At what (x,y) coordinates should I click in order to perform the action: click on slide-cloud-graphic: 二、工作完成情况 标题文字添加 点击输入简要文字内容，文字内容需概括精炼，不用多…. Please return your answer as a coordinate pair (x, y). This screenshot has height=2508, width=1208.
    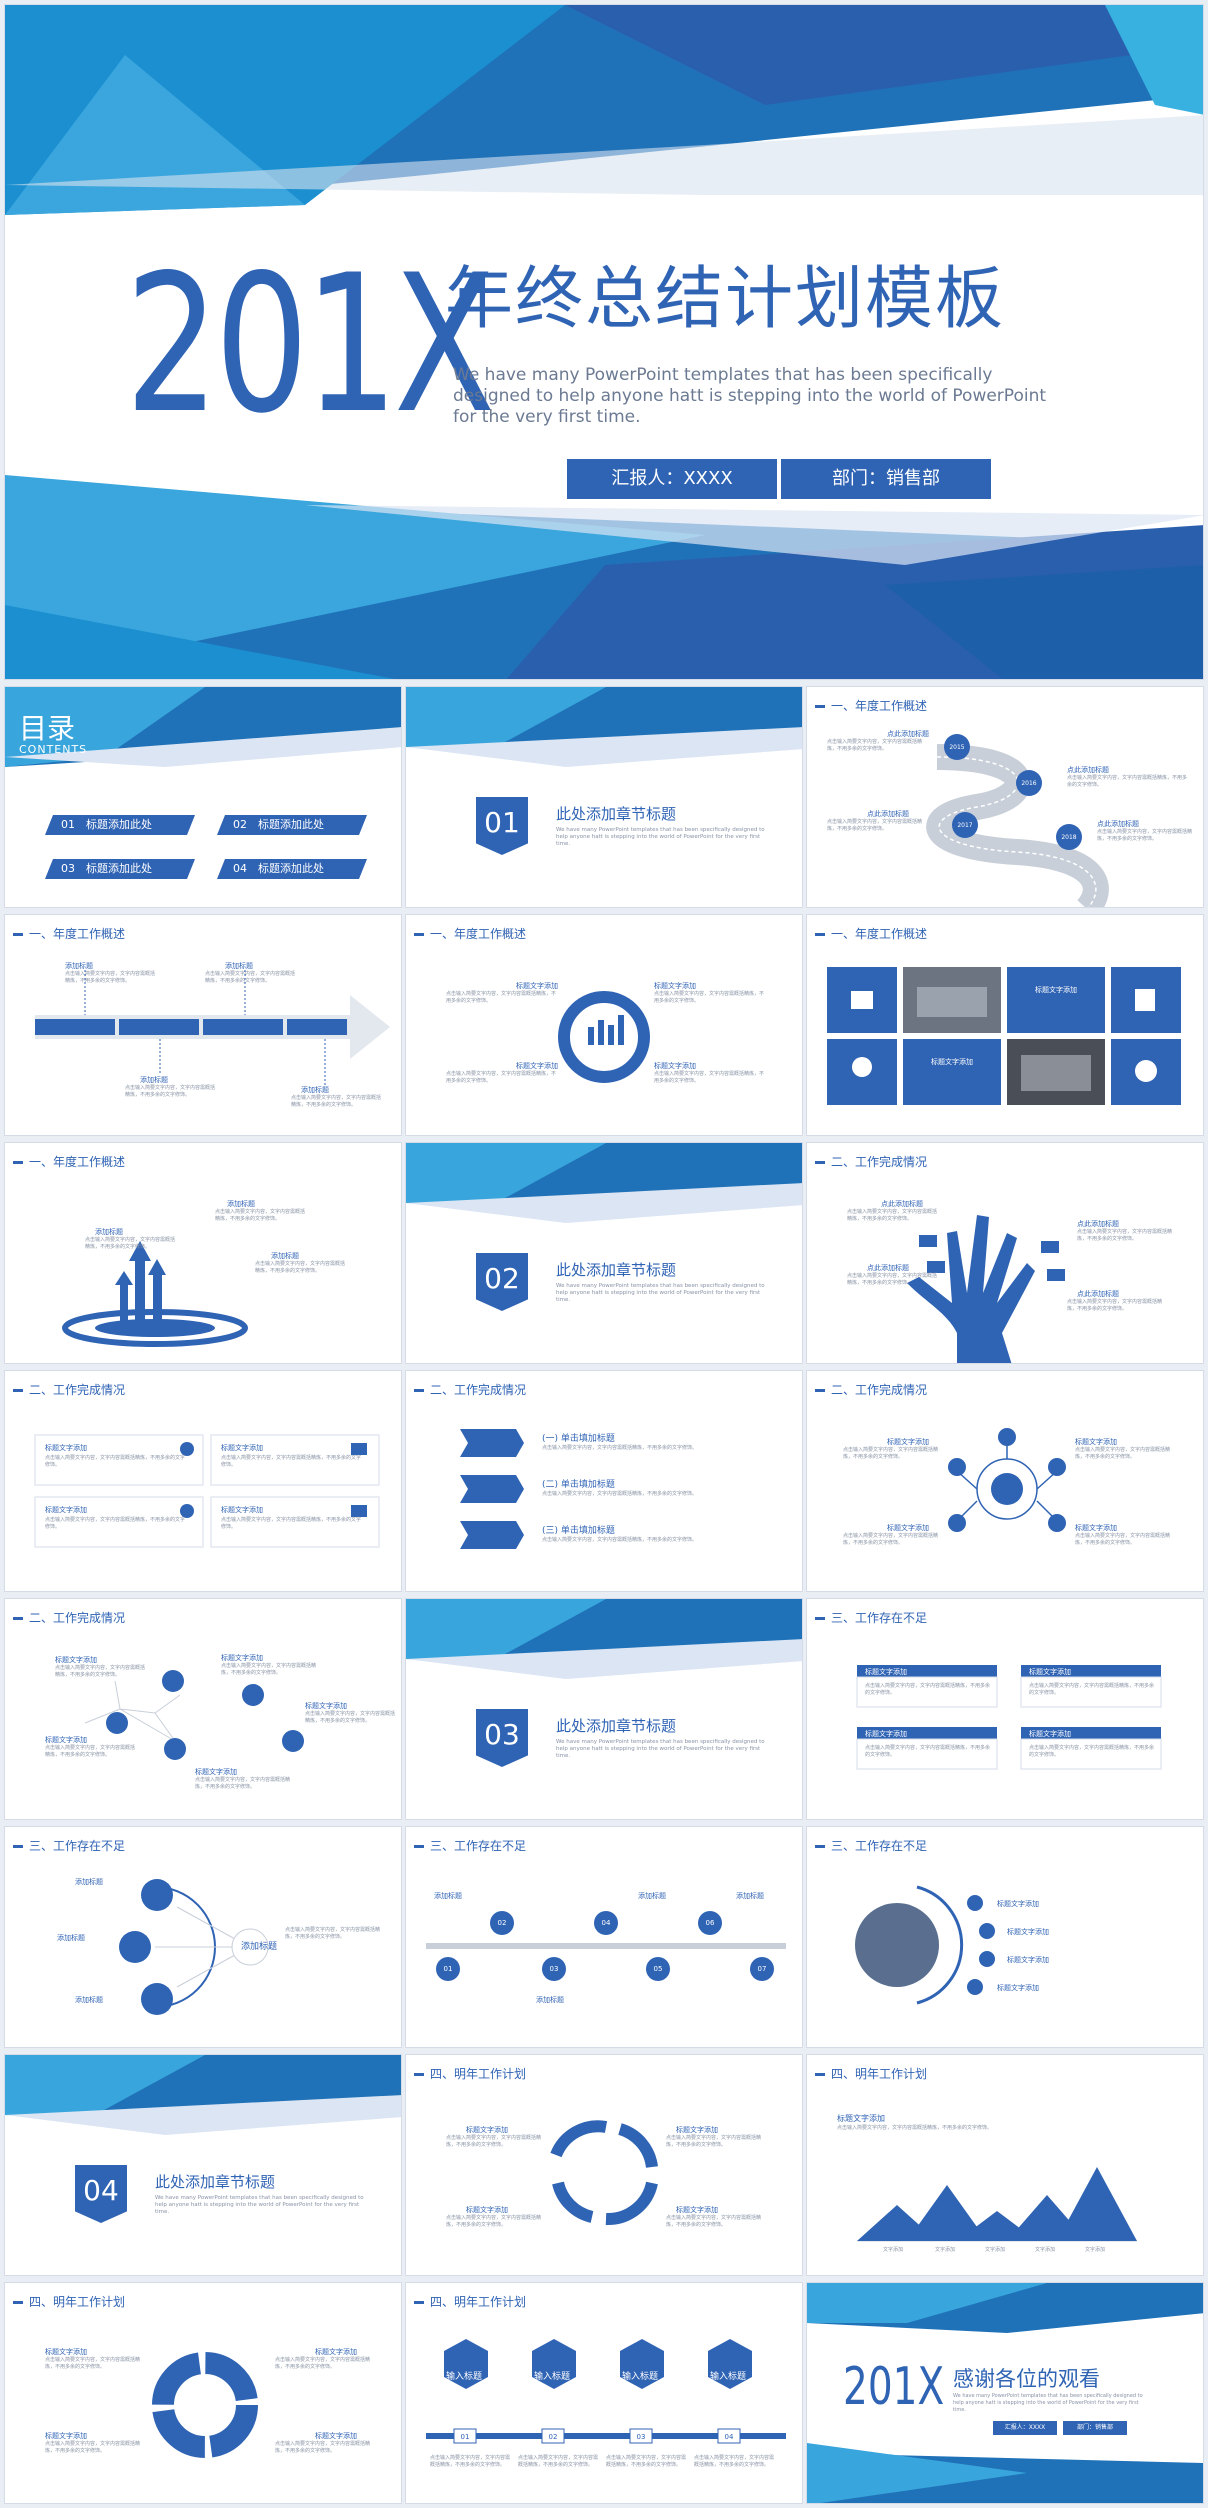
    Looking at the image, I should click on (1005, 1481).